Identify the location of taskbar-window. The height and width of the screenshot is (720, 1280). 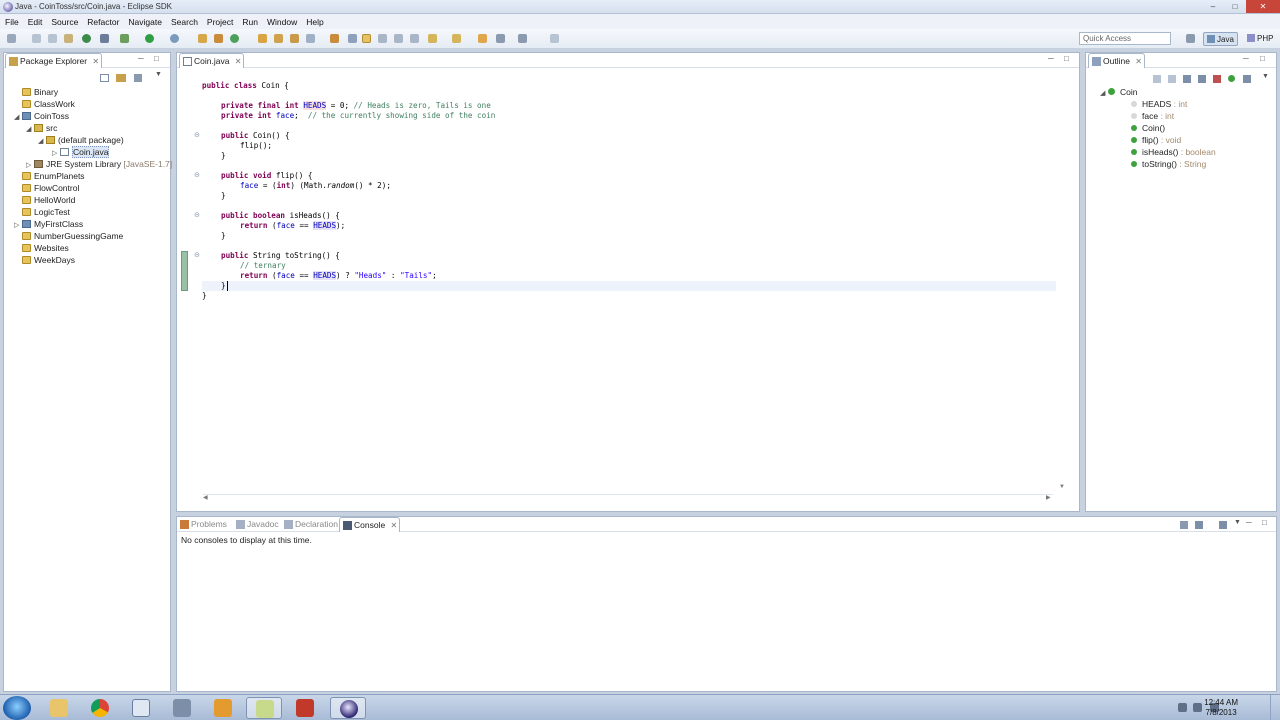
(141, 708).